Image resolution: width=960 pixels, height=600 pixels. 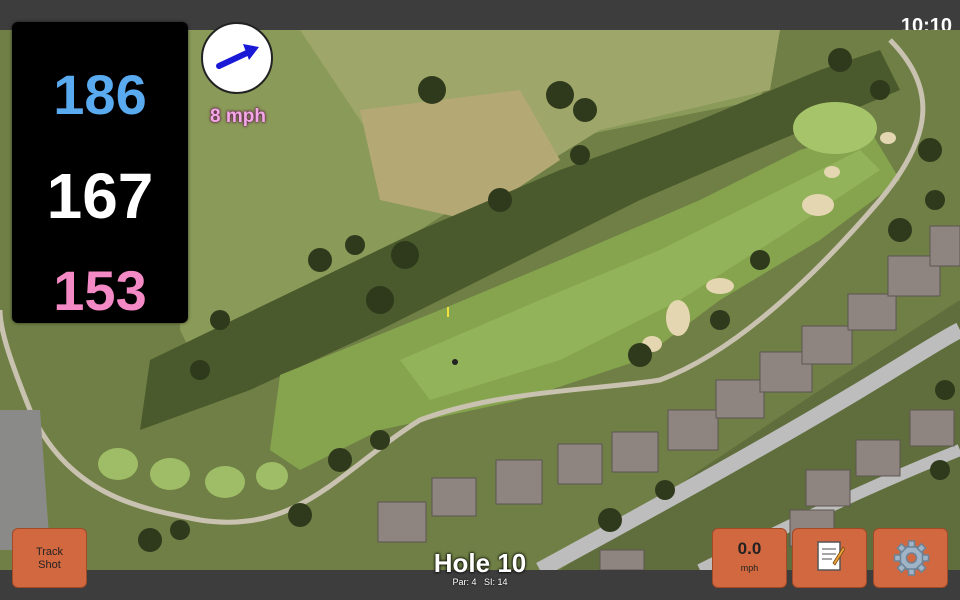 What do you see at coordinates (464, 582) in the screenshot?
I see `par-label: Par: 4` at bounding box center [464, 582].